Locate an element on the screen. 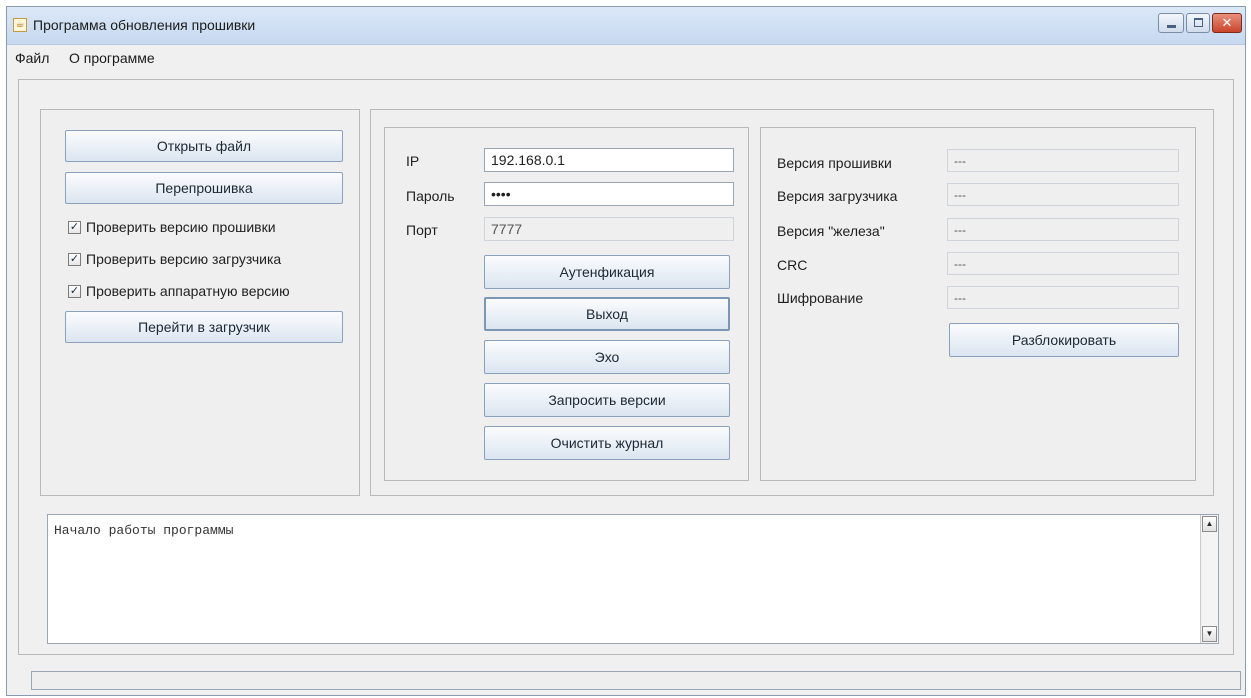  firmware-version-label: Версия прошивки is located at coordinates (834, 163).